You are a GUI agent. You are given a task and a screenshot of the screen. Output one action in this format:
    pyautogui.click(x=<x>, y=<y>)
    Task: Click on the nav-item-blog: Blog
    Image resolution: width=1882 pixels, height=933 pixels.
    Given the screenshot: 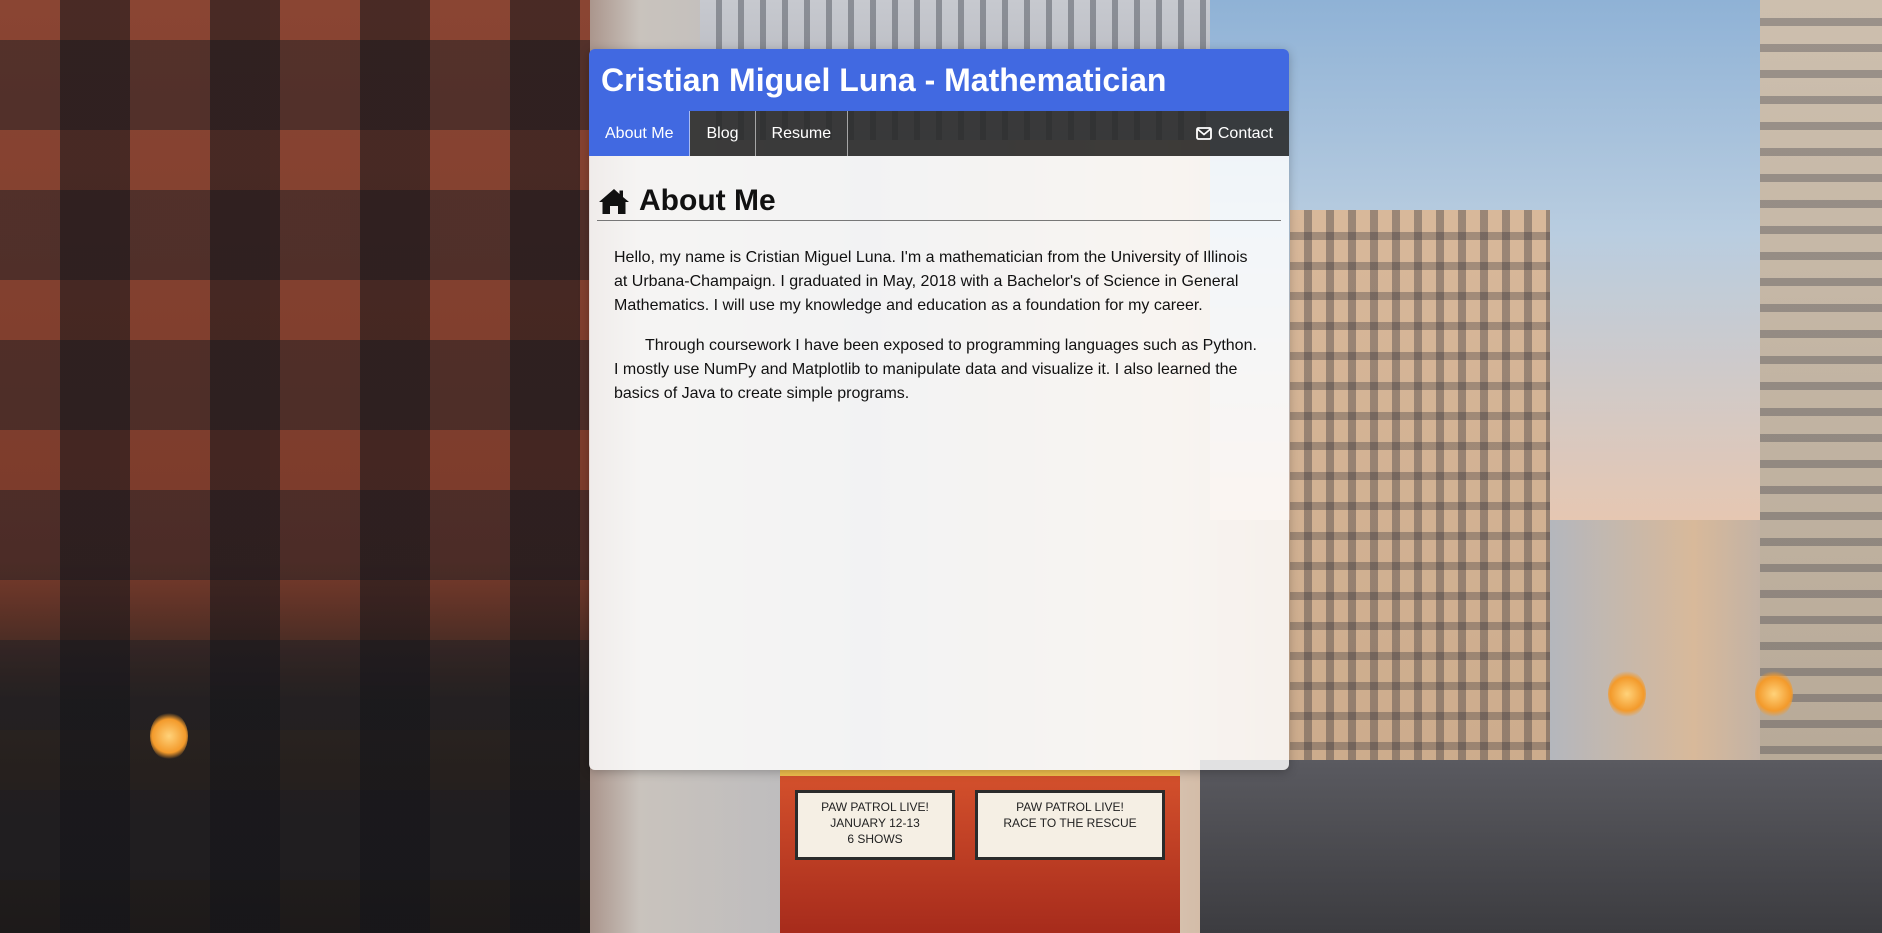 What is the action you would take?
    pyautogui.click(x=723, y=133)
    